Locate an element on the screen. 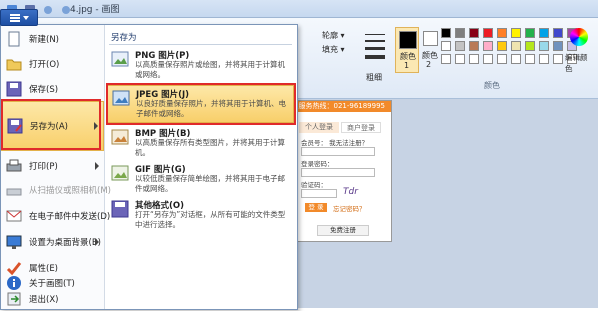  save-as-icon is located at coordinates (15, 126).